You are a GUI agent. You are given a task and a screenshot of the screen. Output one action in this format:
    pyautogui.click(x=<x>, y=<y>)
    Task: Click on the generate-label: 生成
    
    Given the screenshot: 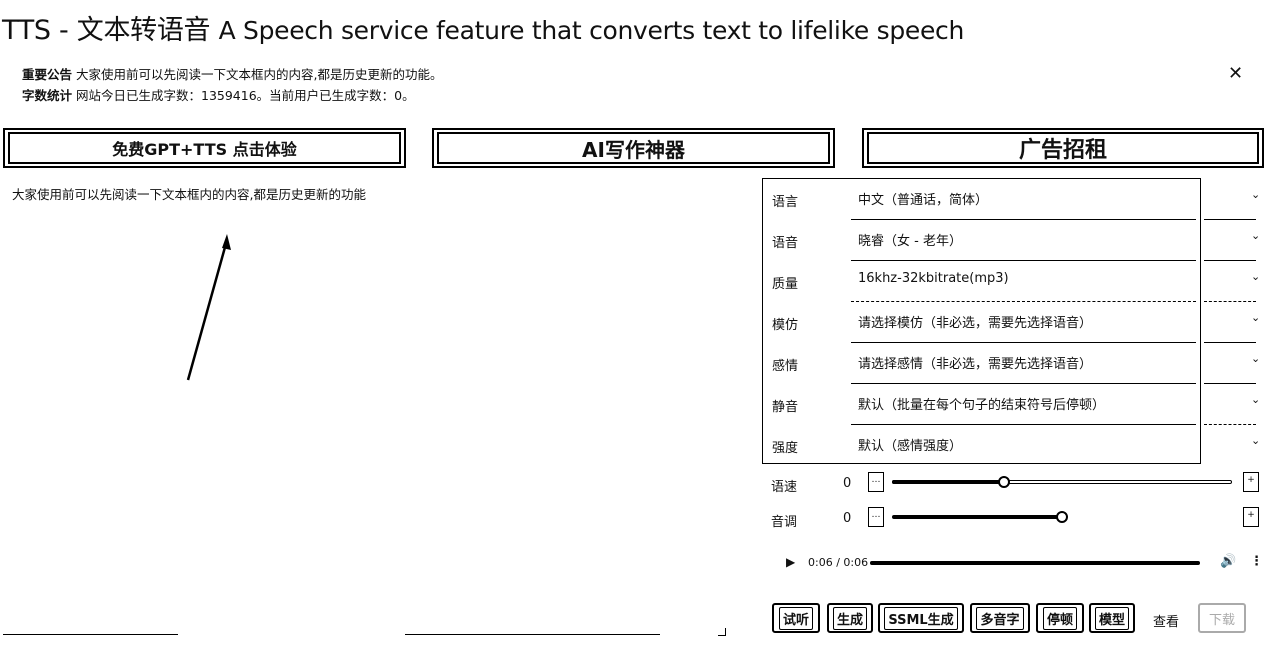 What is the action you would take?
    pyautogui.click(x=849, y=618)
    